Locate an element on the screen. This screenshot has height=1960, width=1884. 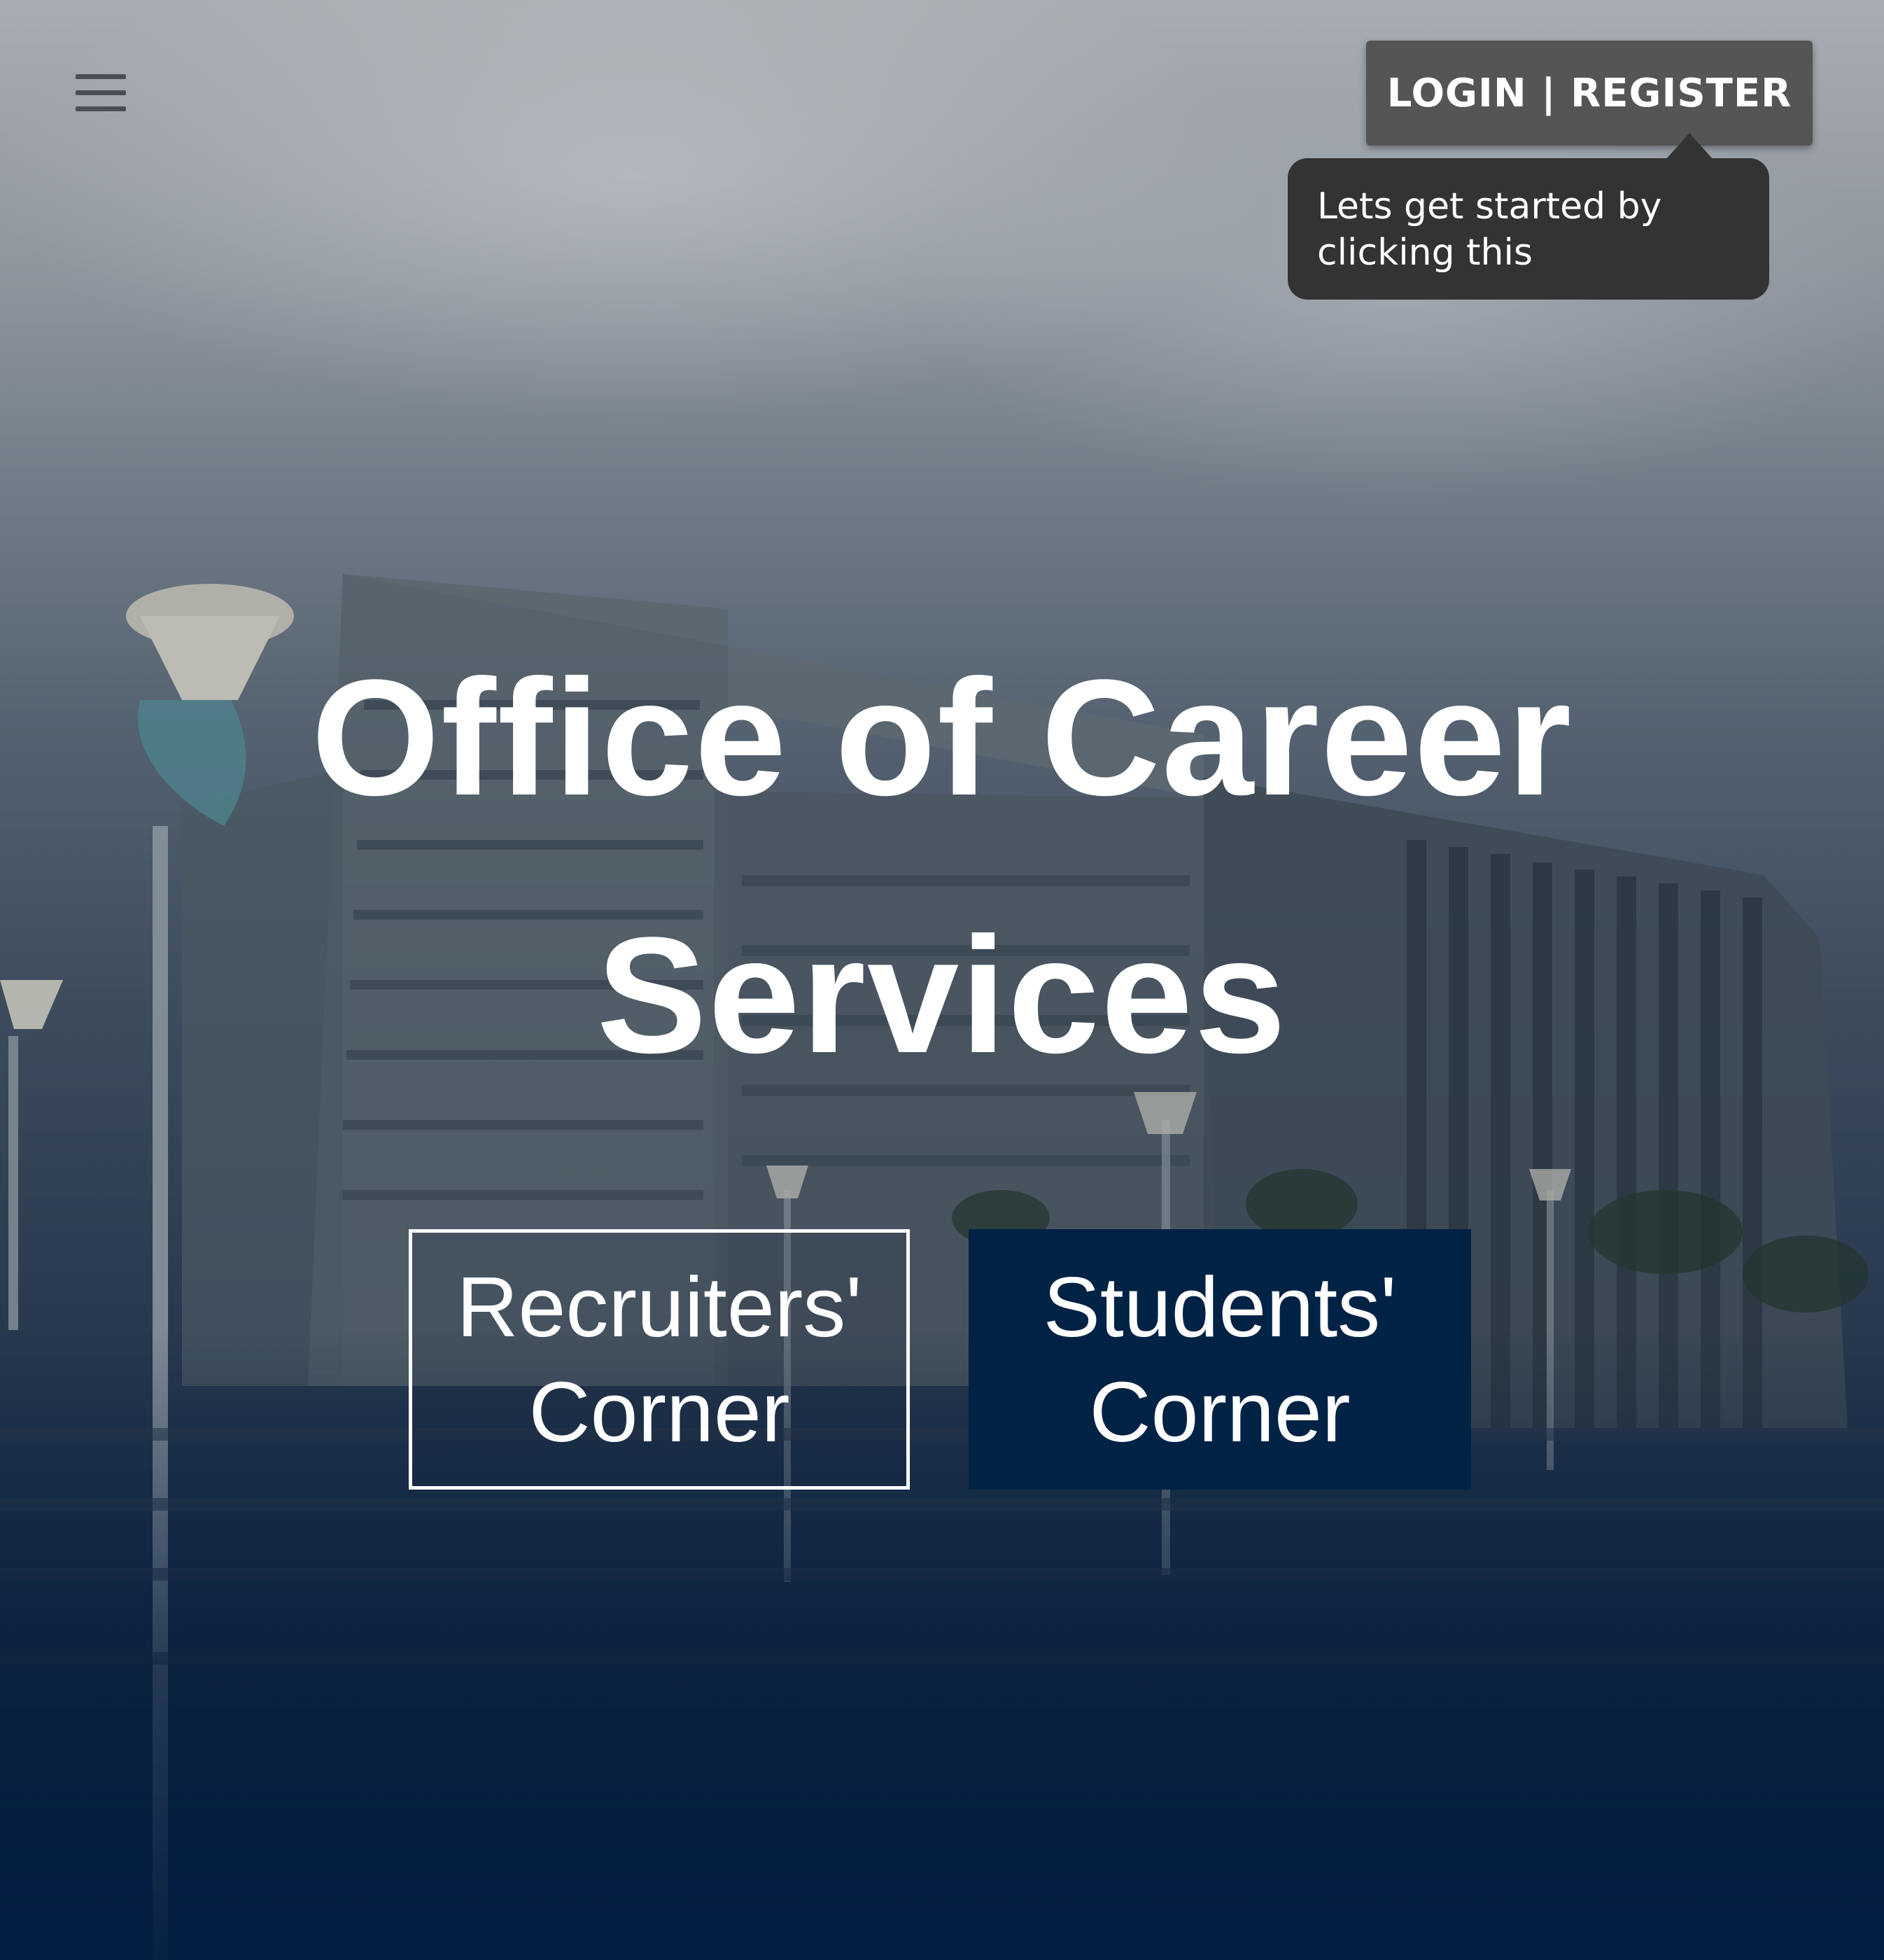
login-register-button: LOGIN | REGISTER is located at coordinates (1589, 93).